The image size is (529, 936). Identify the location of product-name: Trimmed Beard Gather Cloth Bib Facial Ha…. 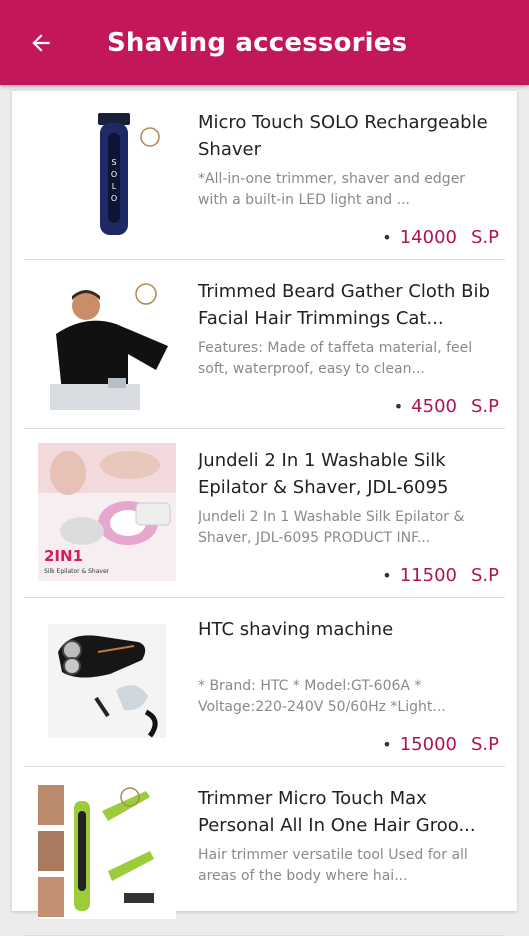
(344, 305).